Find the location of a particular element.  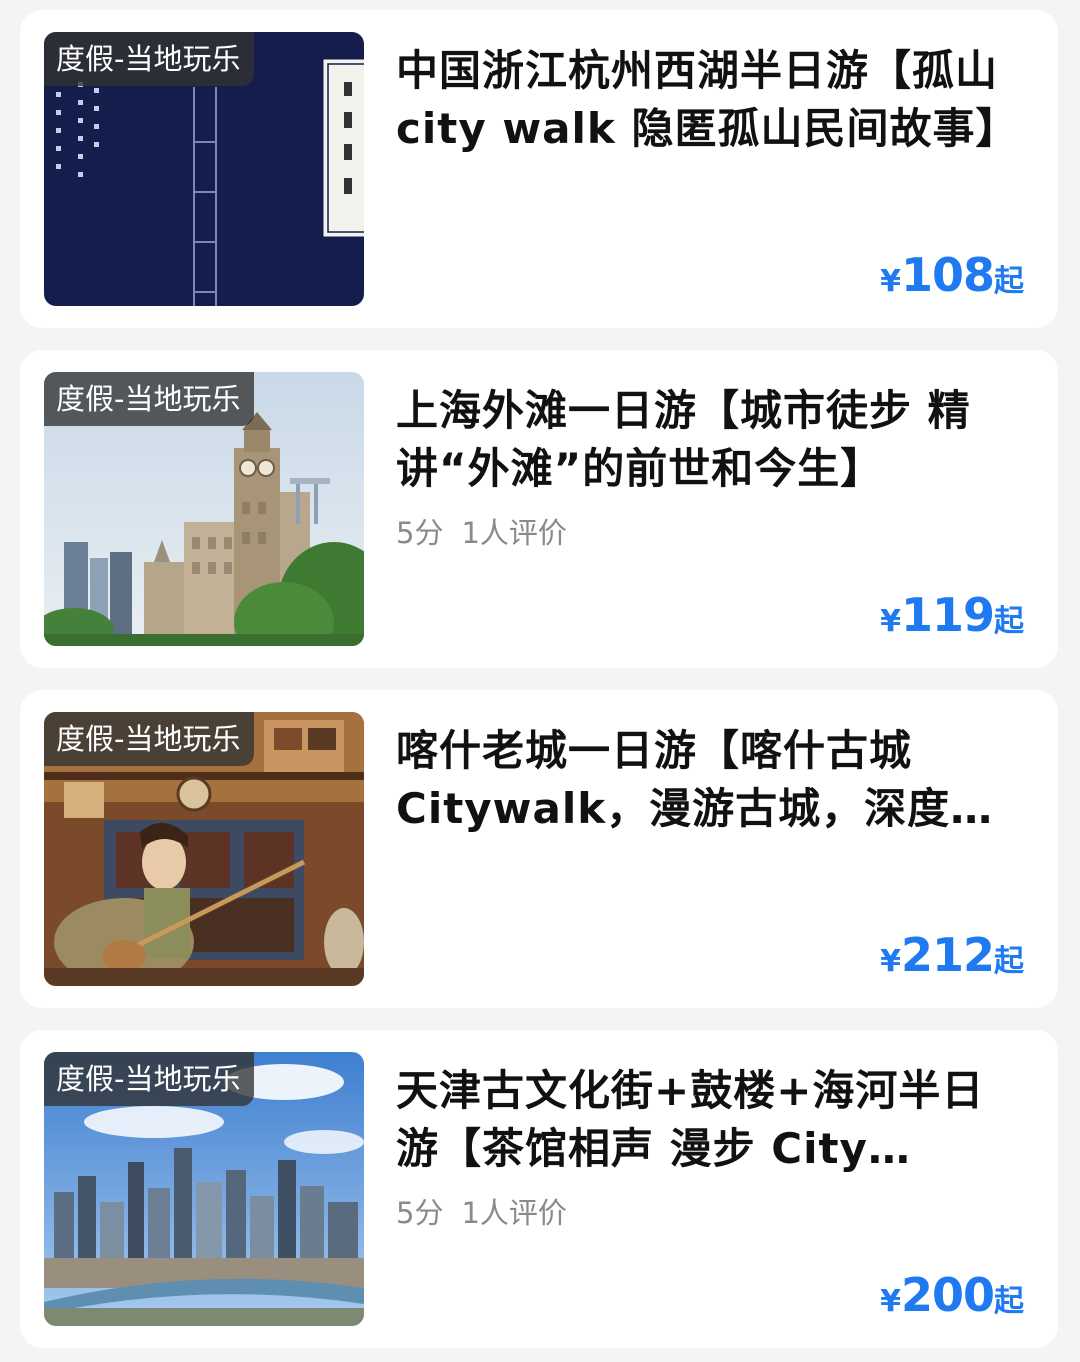

product-title: 喀什老城一日游【喀什古城Citywalk，漫游古城，深度体验】 is located at coordinates (710, 780).